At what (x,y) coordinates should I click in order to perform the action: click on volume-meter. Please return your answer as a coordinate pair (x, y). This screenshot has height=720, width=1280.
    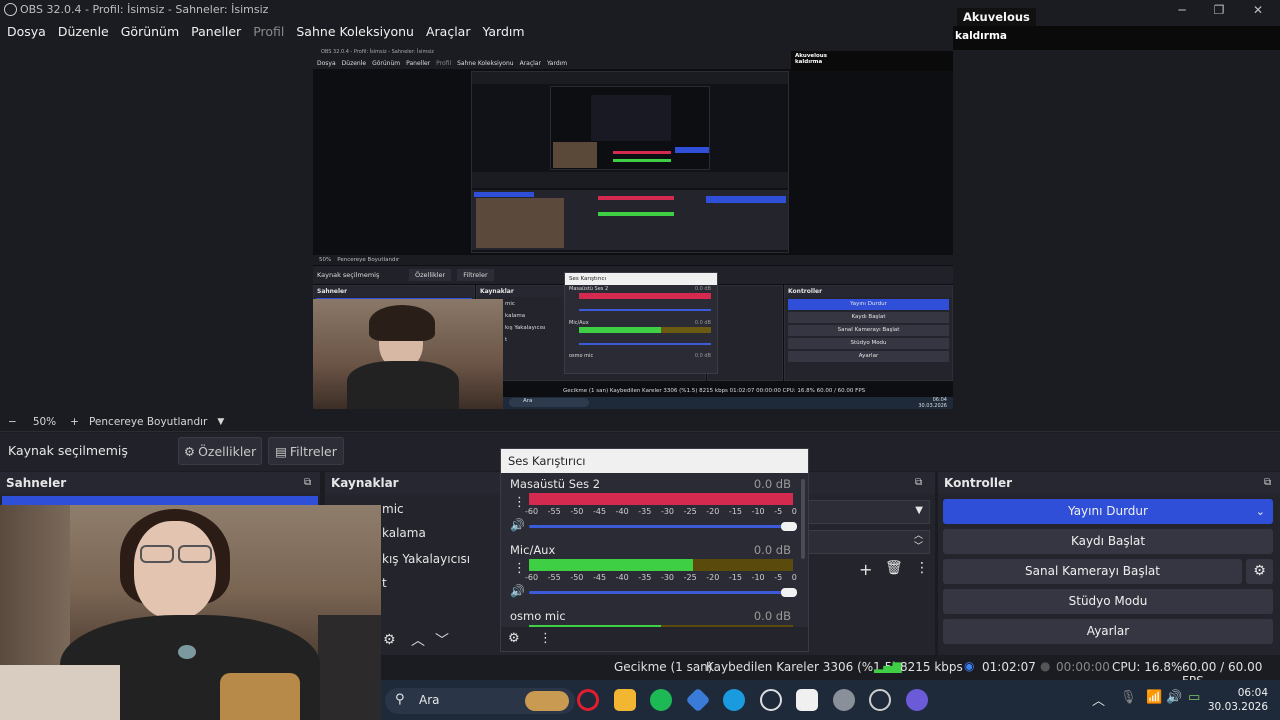
    Looking at the image, I should click on (661, 499).